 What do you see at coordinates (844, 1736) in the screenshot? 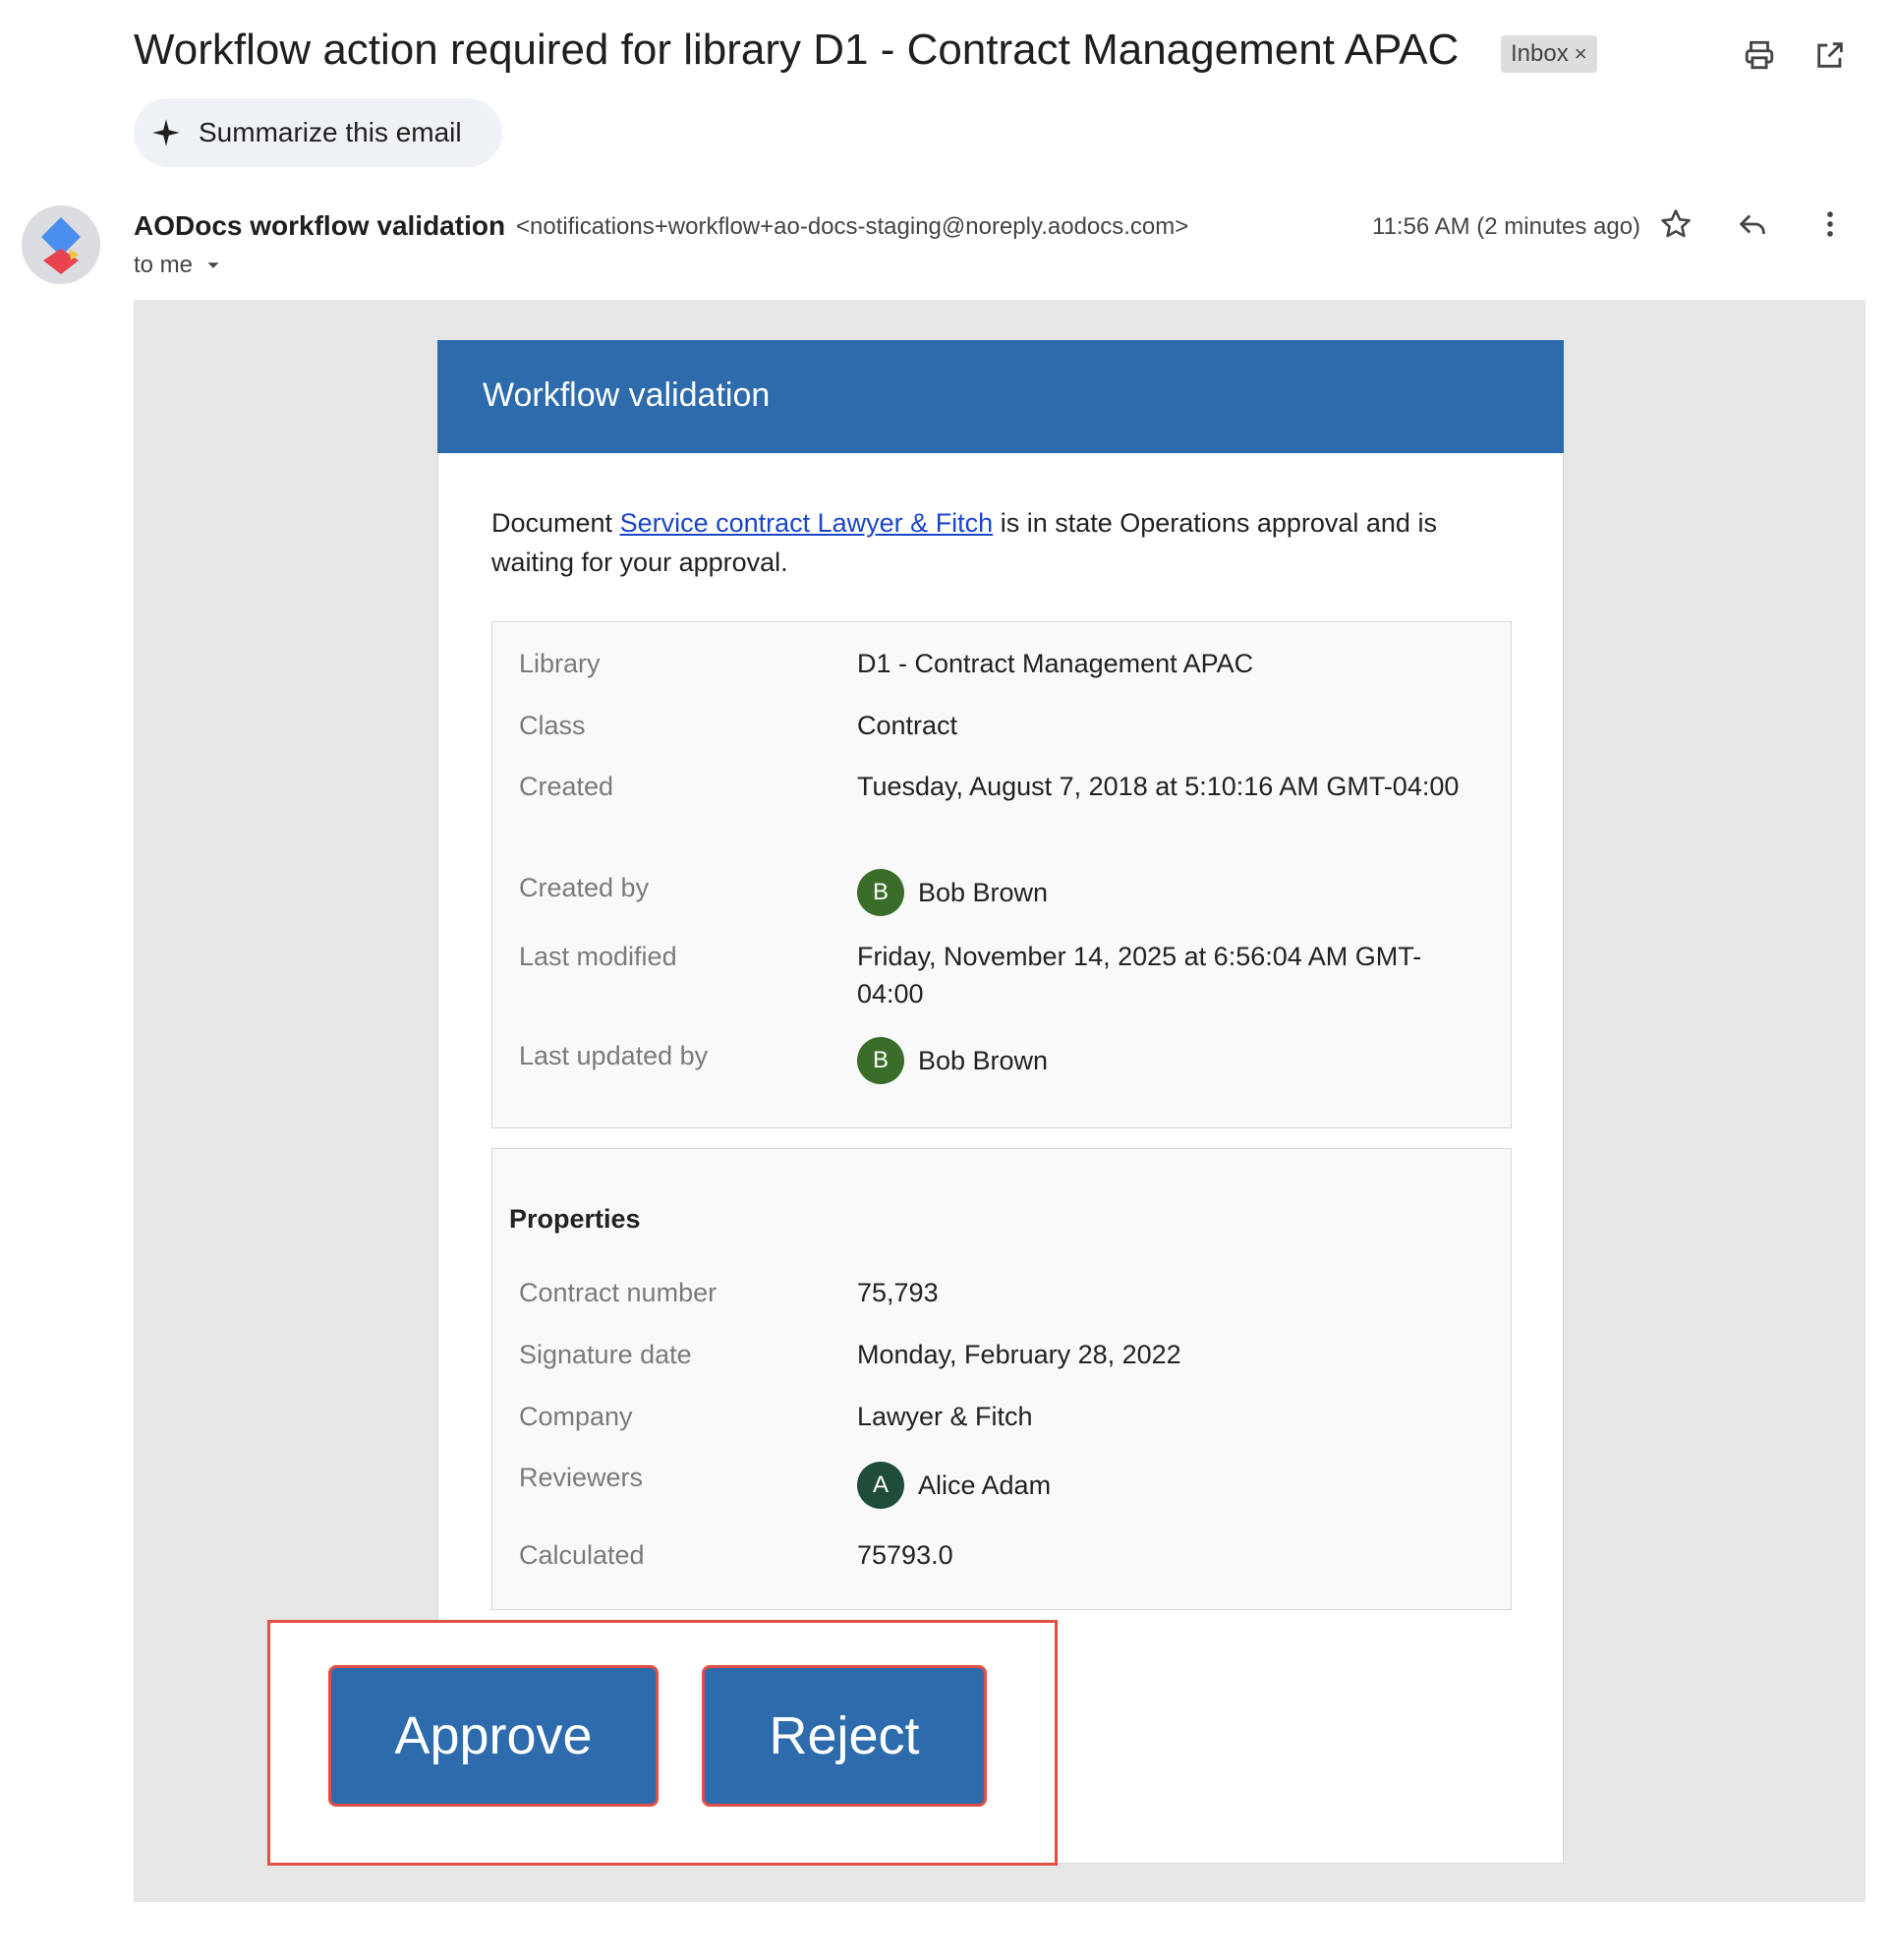
I see `reject-button: Reject` at bounding box center [844, 1736].